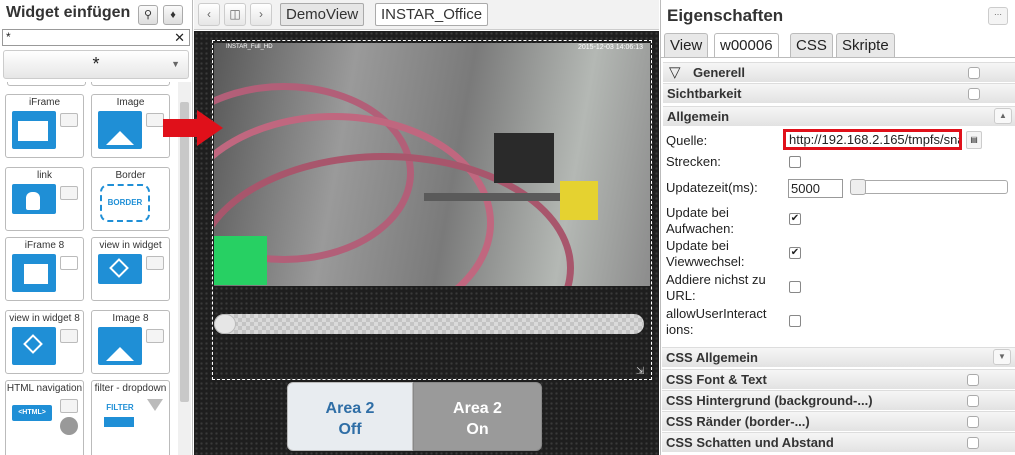 This screenshot has width=1015, height=455. What do you see at coordinates (693, 161) in the screenshot?
I see `strecken-label: Strecken:` at bounding box center [693, 161].